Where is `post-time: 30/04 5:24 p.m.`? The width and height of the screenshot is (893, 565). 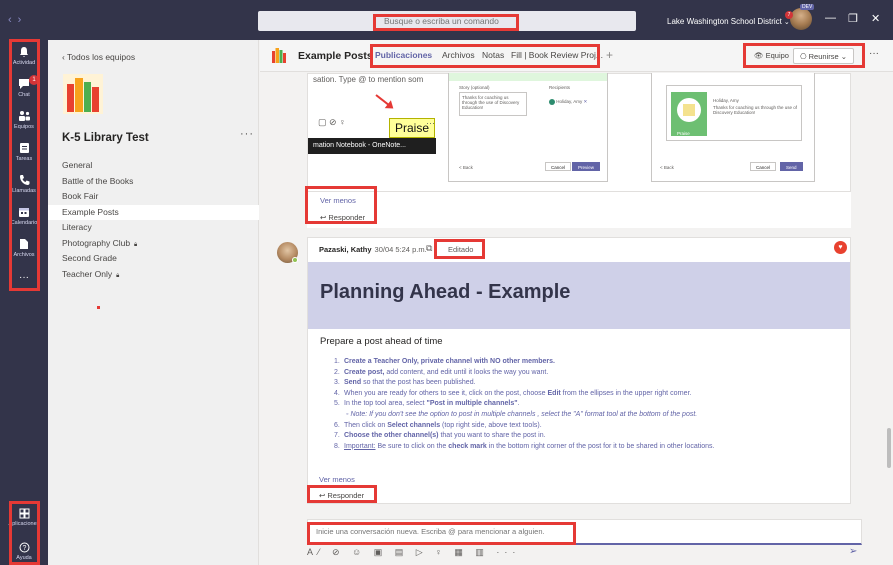 post-time: 30/04 5:24 p.m. is located at coordinates (400, 249).